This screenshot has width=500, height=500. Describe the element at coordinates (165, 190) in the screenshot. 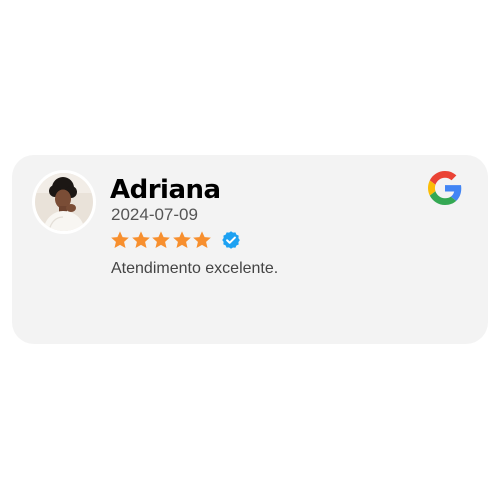

I see `reviewer-name: Adriana` at that location.